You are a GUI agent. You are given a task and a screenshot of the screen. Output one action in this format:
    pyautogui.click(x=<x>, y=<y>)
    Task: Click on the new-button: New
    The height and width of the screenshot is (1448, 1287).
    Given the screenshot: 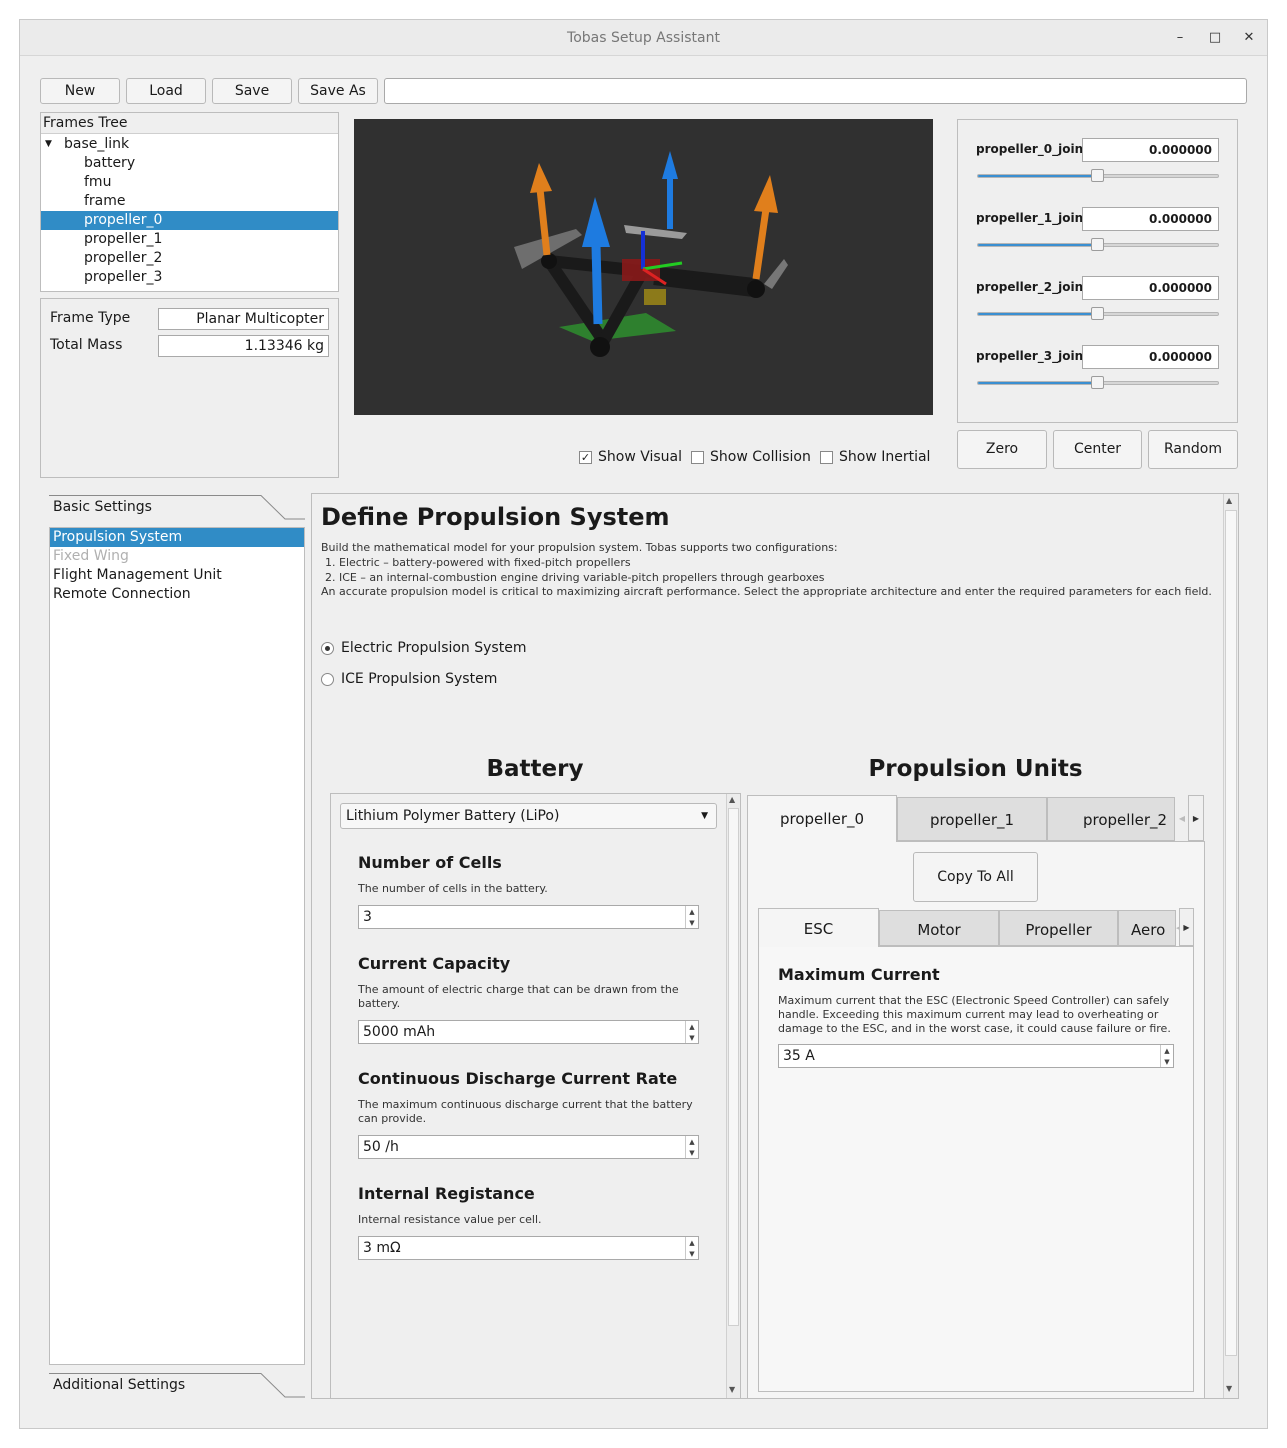 What is the action you would take?
    pyautogui.click(x=80, y=91)
    